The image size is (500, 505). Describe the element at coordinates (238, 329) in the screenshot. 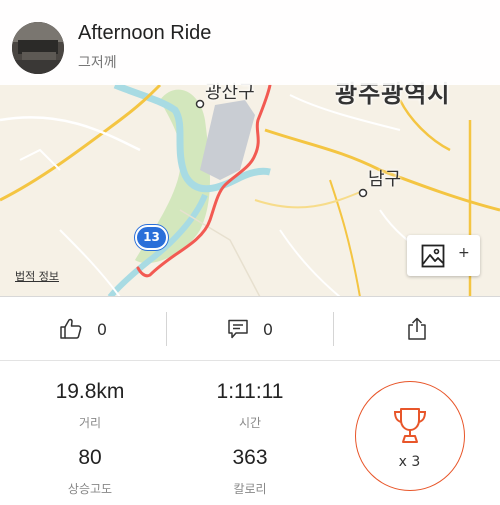

I see `comment-icon` at that location.